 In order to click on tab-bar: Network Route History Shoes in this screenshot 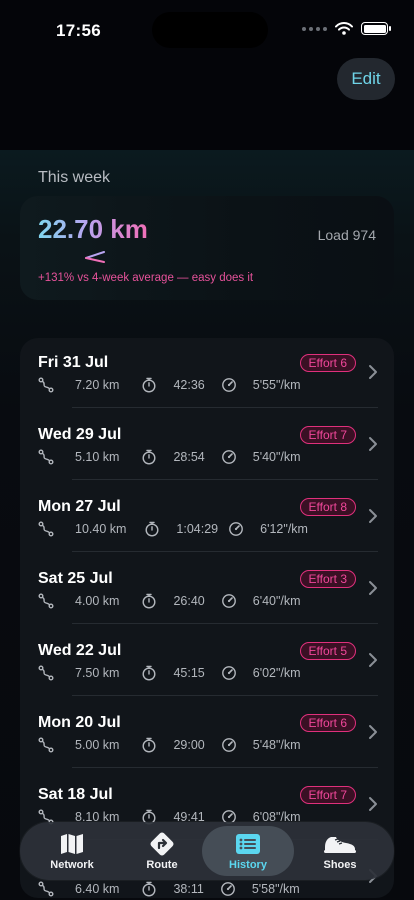, I will do `click(207, 851)`.